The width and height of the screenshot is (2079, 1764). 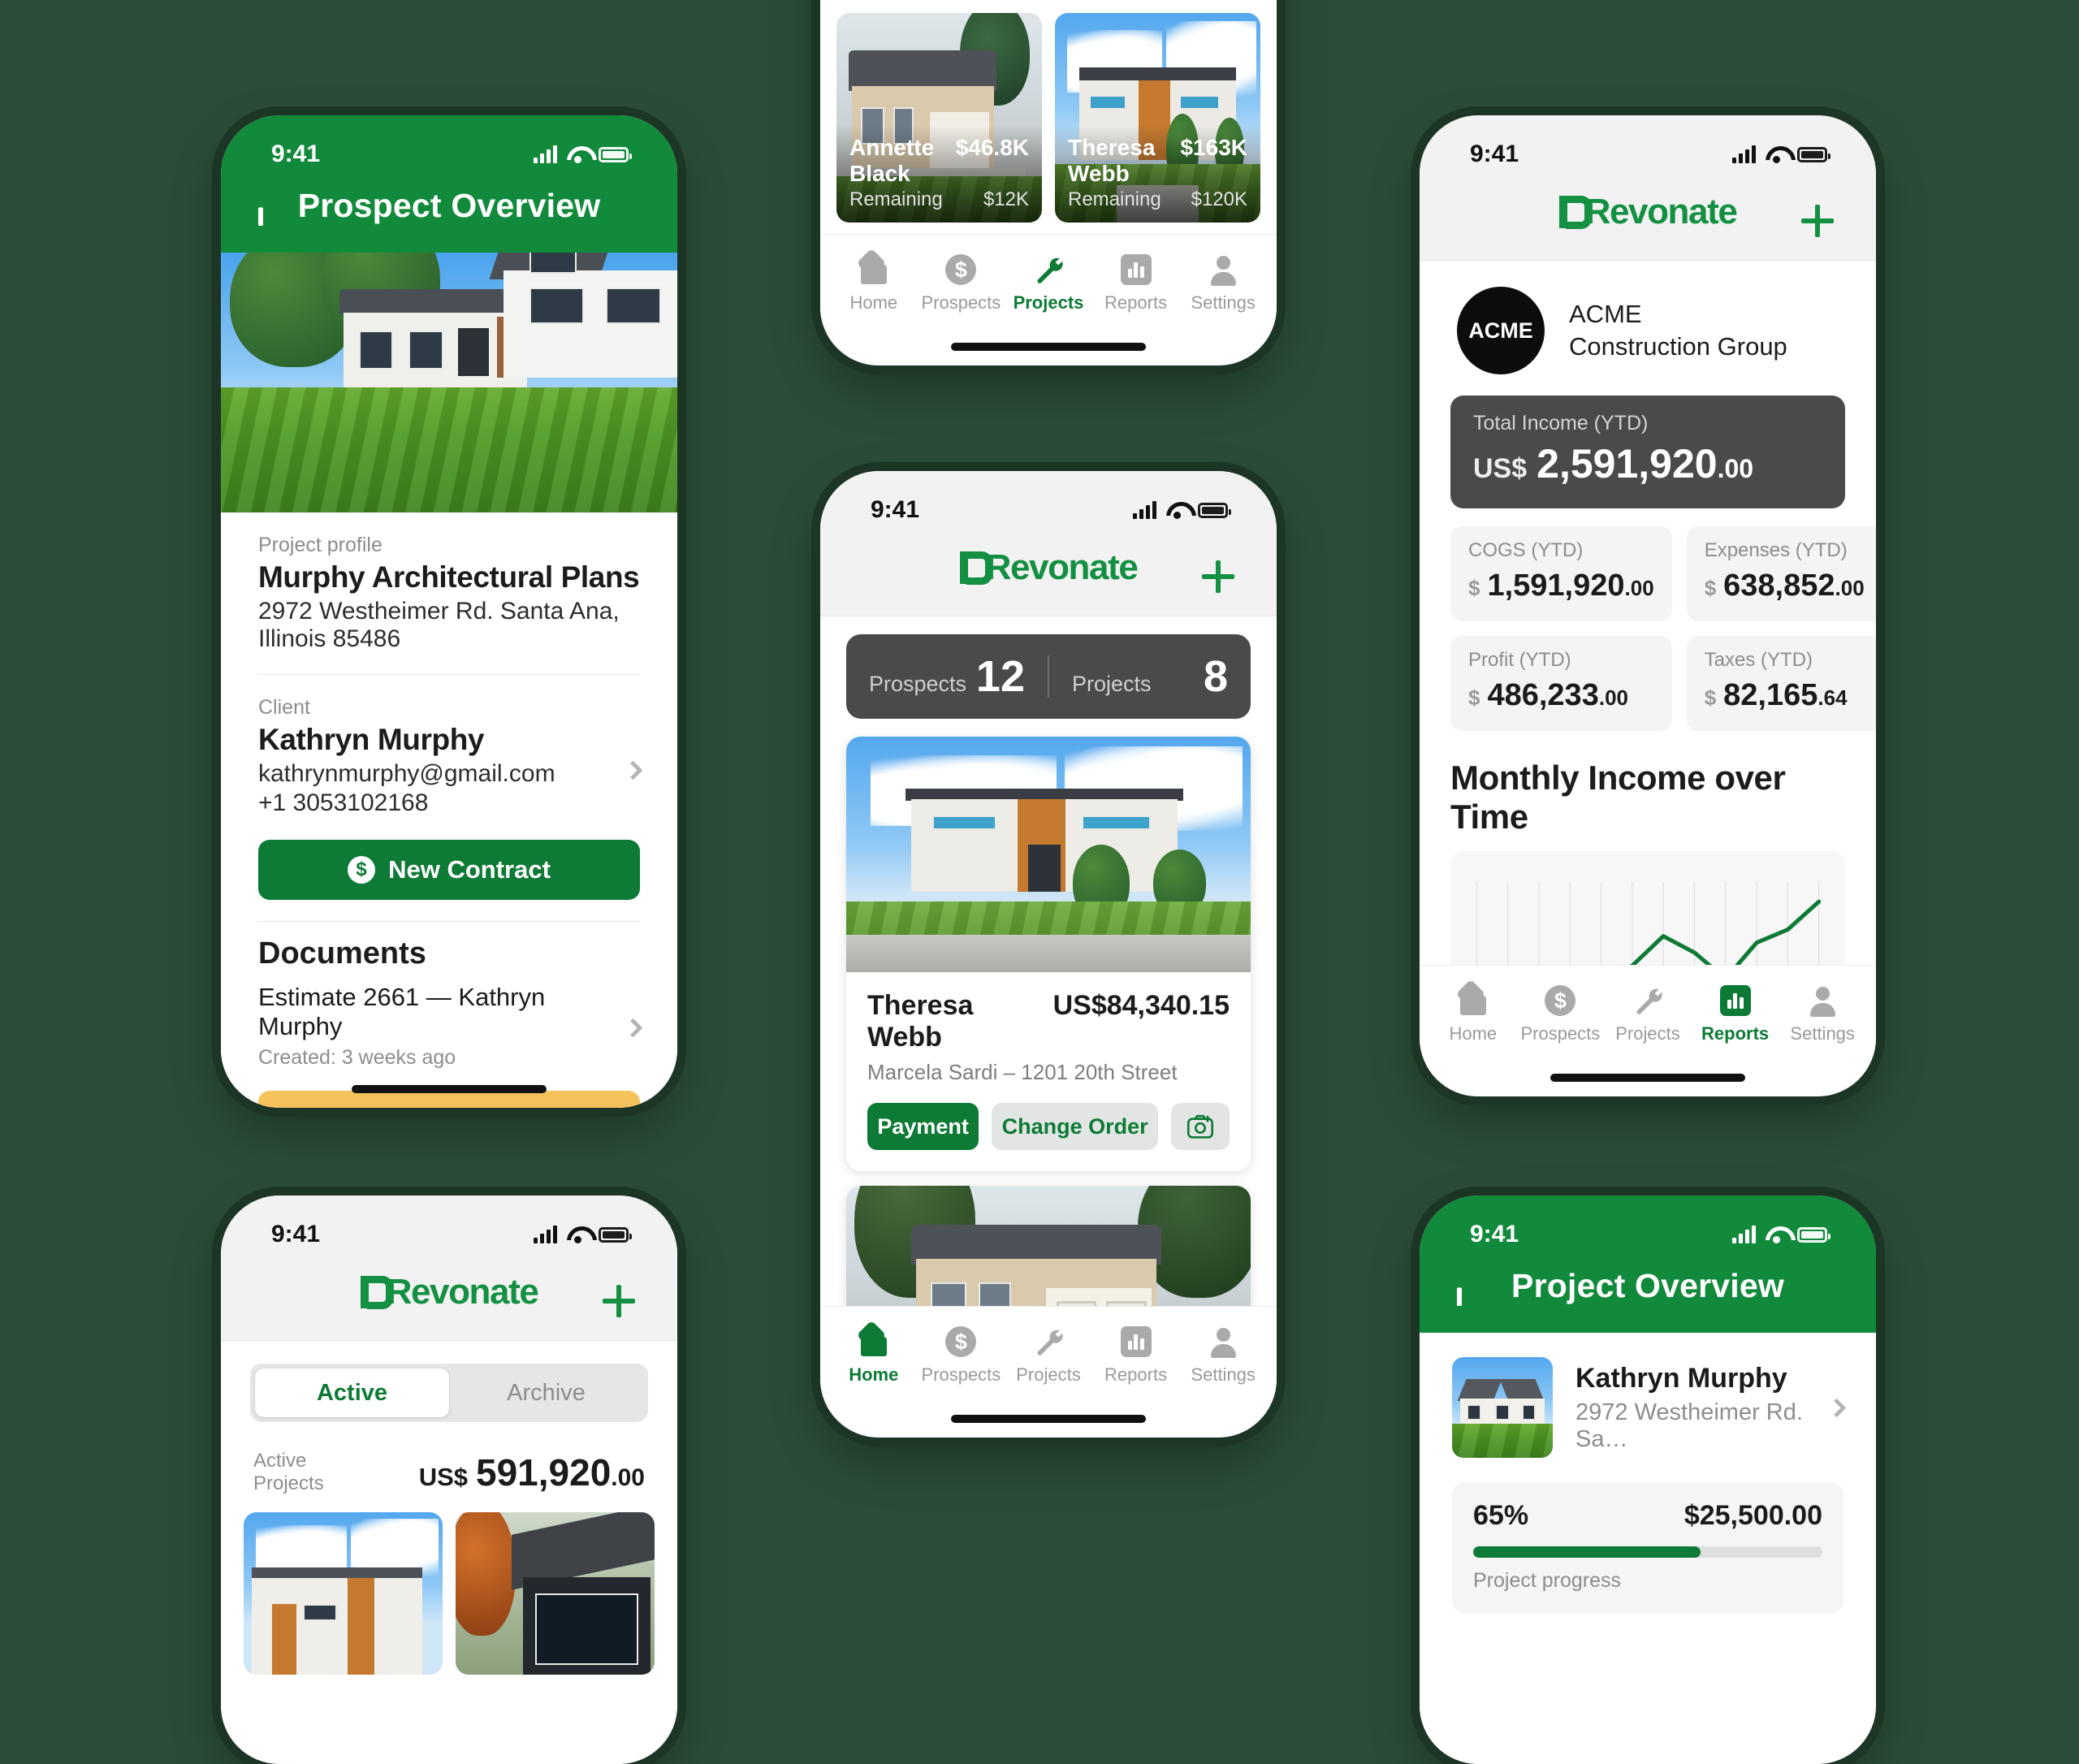 I want to click on kpi-value: $ 486,233 .00, so click(x=1561, y=695).